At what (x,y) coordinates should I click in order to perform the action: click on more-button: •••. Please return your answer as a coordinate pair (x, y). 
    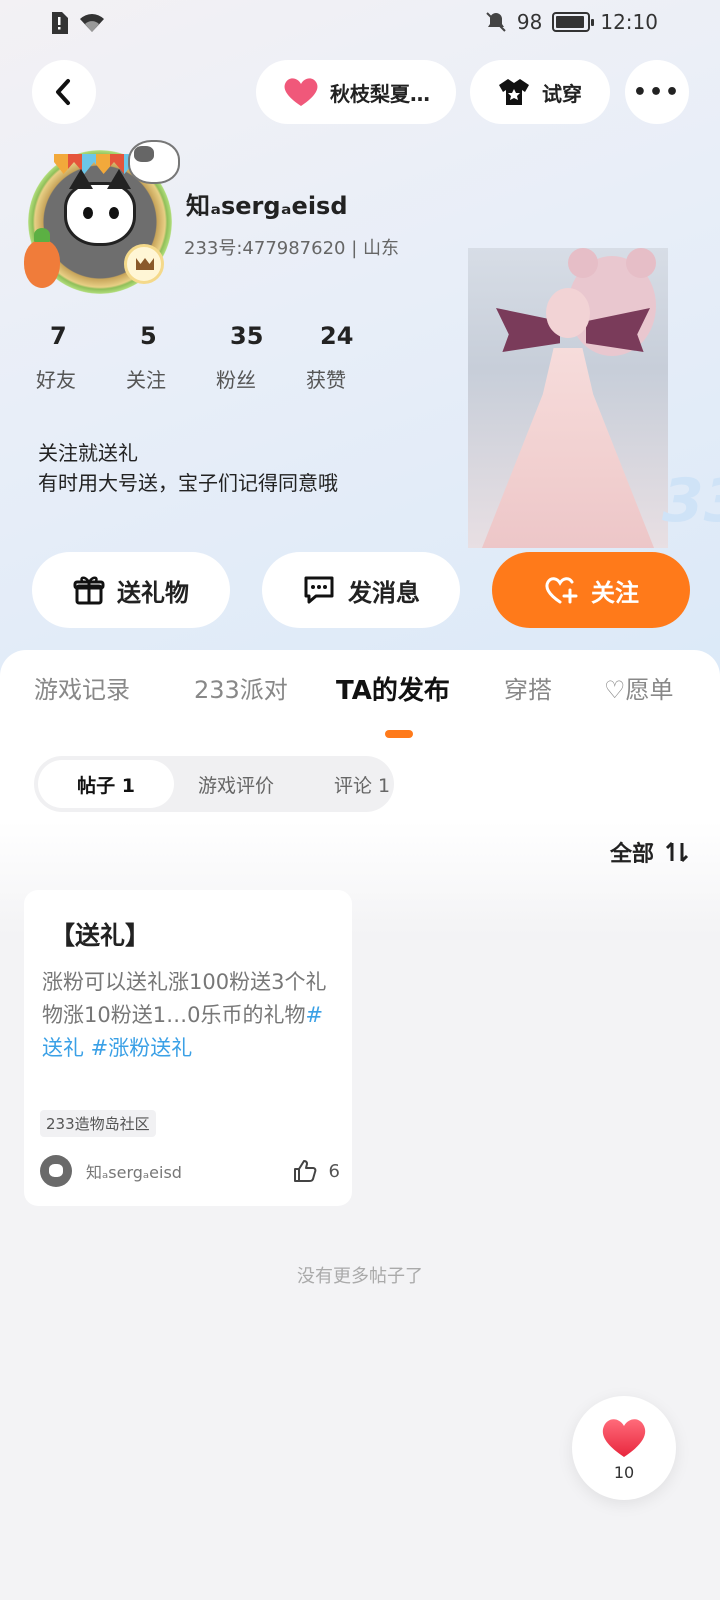
    Looking at the image, I should click on (657, 92).